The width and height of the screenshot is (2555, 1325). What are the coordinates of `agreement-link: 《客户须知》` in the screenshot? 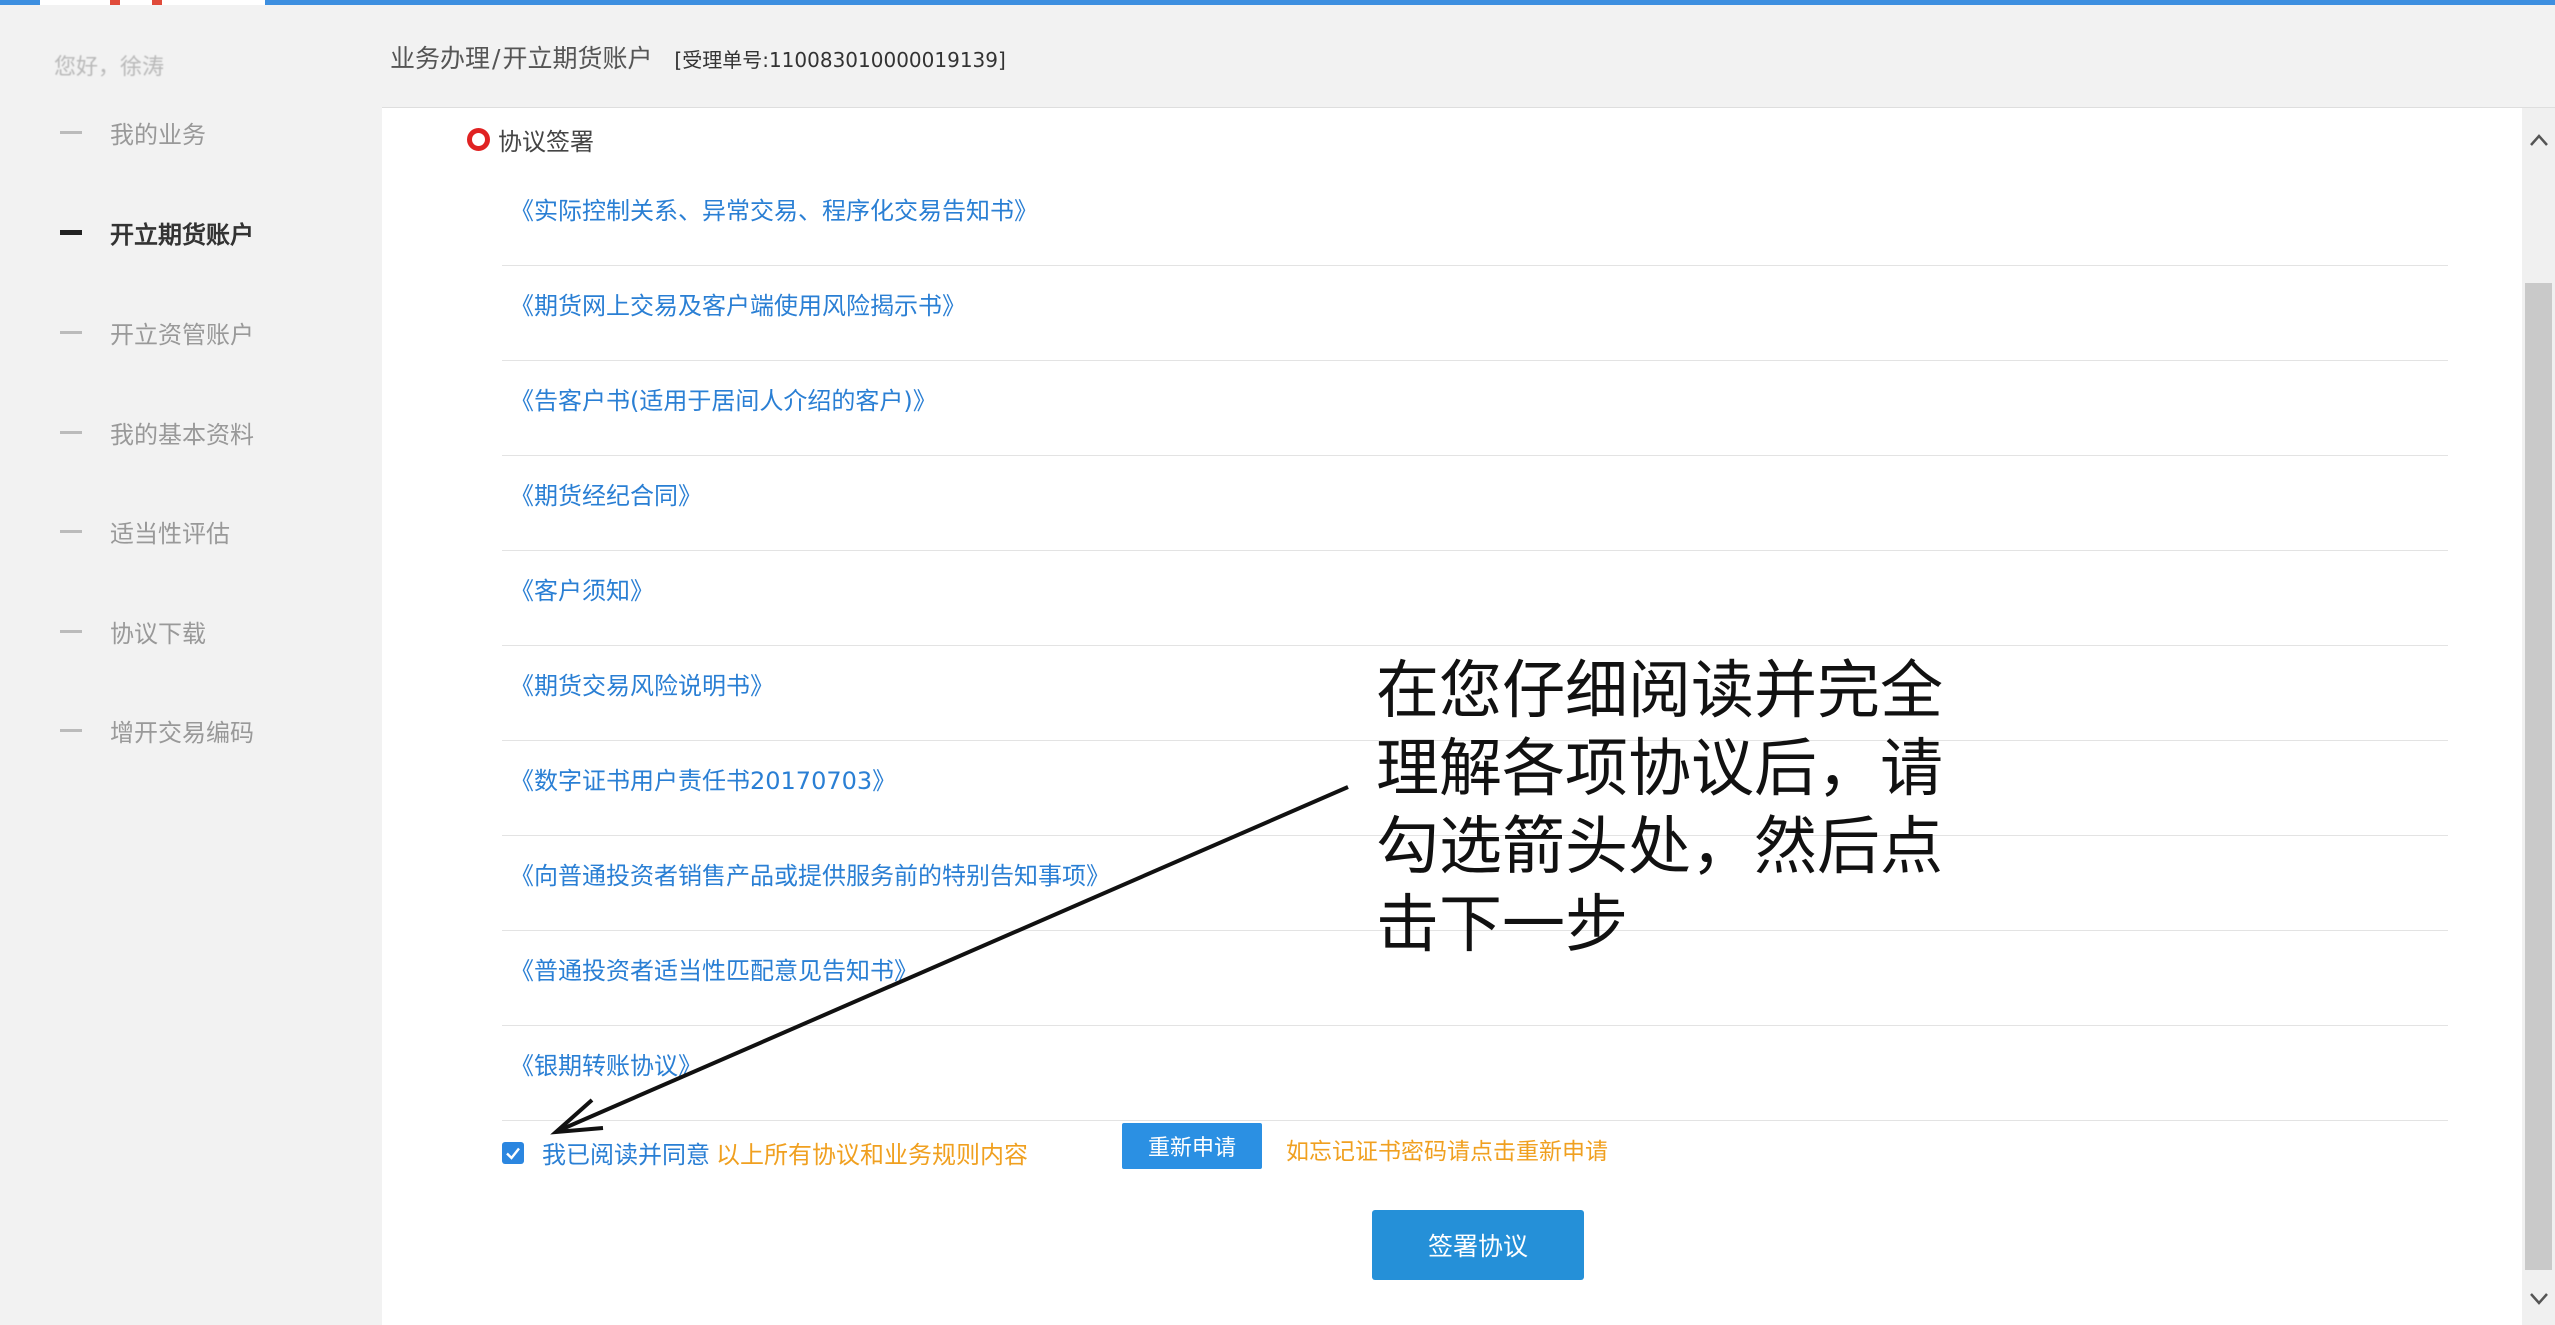 It's located at (582, 588).